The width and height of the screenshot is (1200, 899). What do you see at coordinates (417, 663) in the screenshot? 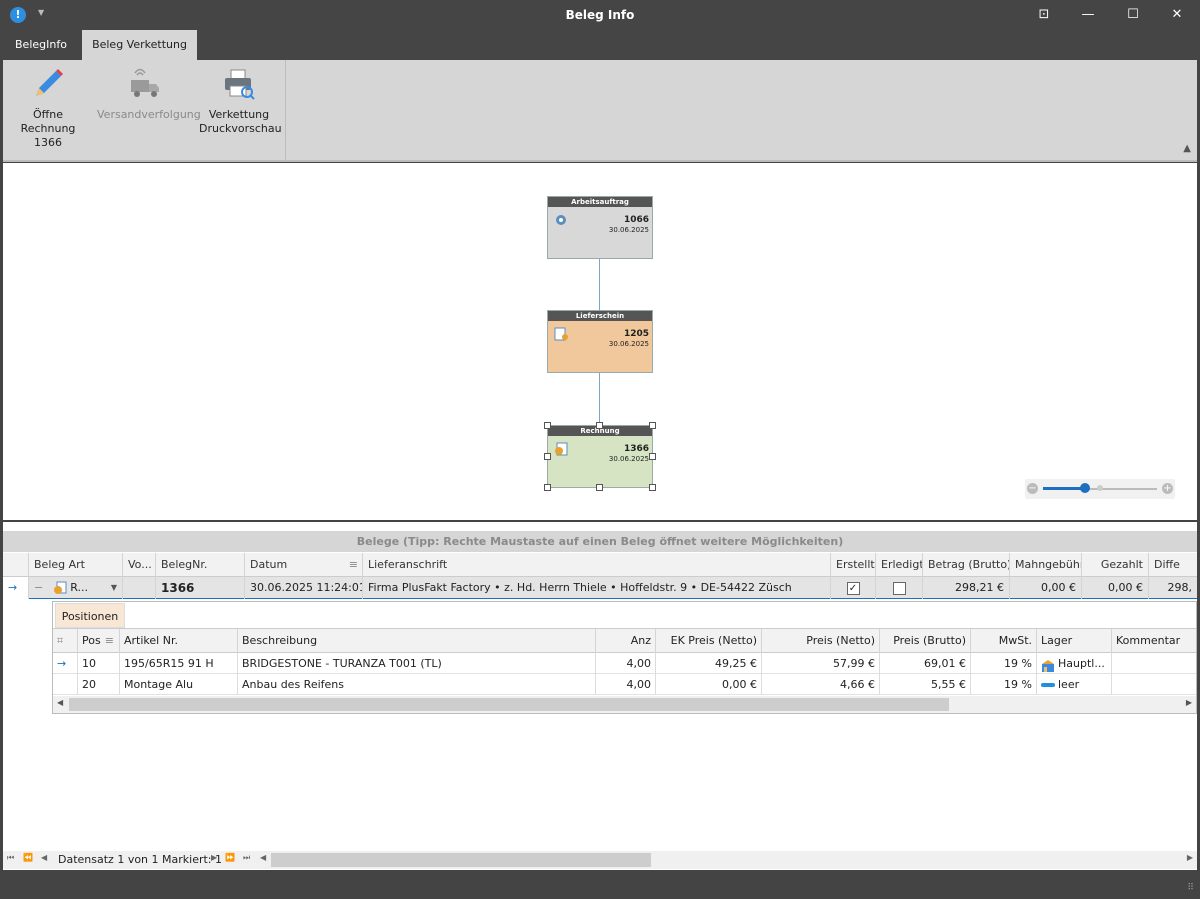
I see `cell-beschreibung: BRIDGESTONE - TURANZA T001 (TL)` at bounding box center [417, 663].